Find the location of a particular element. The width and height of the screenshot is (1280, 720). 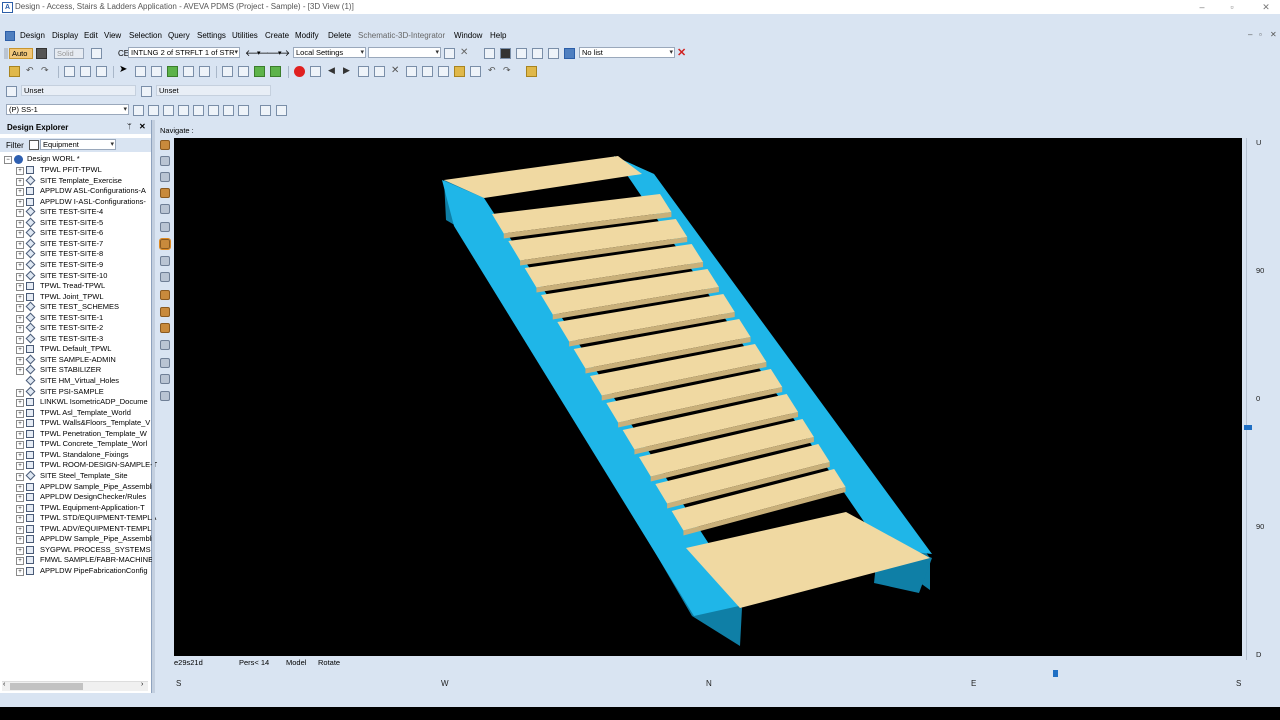

scissors-icon is located at coordinates (427, 71).